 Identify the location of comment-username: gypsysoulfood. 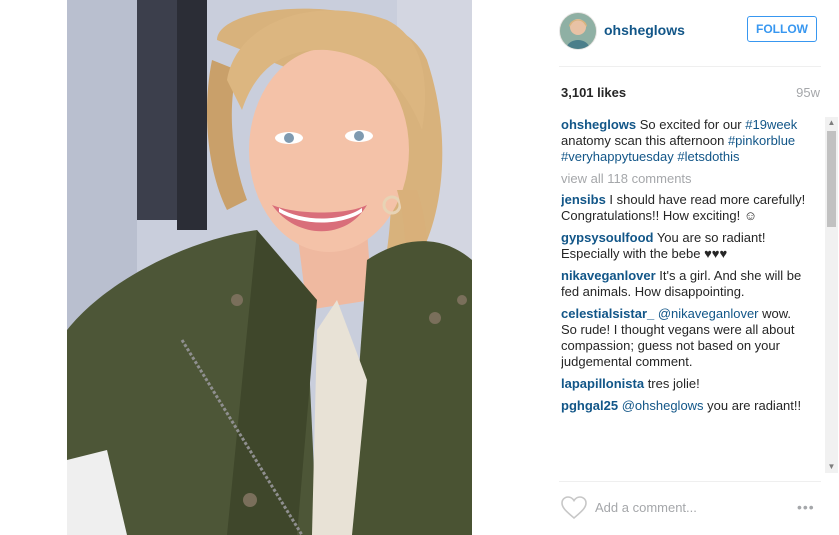
(607, 237).